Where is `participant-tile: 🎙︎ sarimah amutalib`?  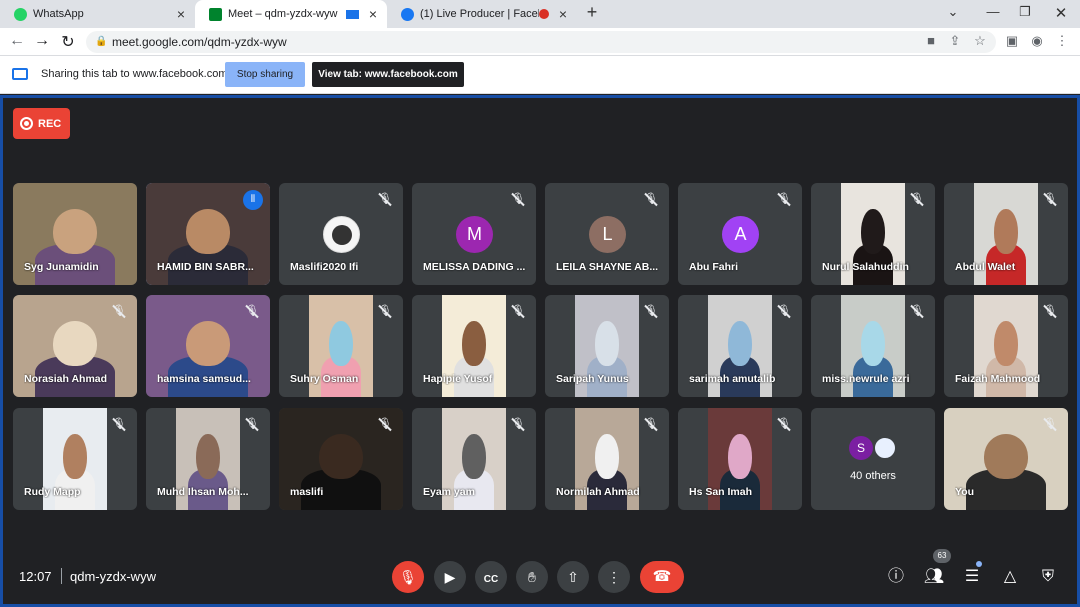 participant-tile: 🎙︎ sarimah amutalib is located at coordinates (740, 346).